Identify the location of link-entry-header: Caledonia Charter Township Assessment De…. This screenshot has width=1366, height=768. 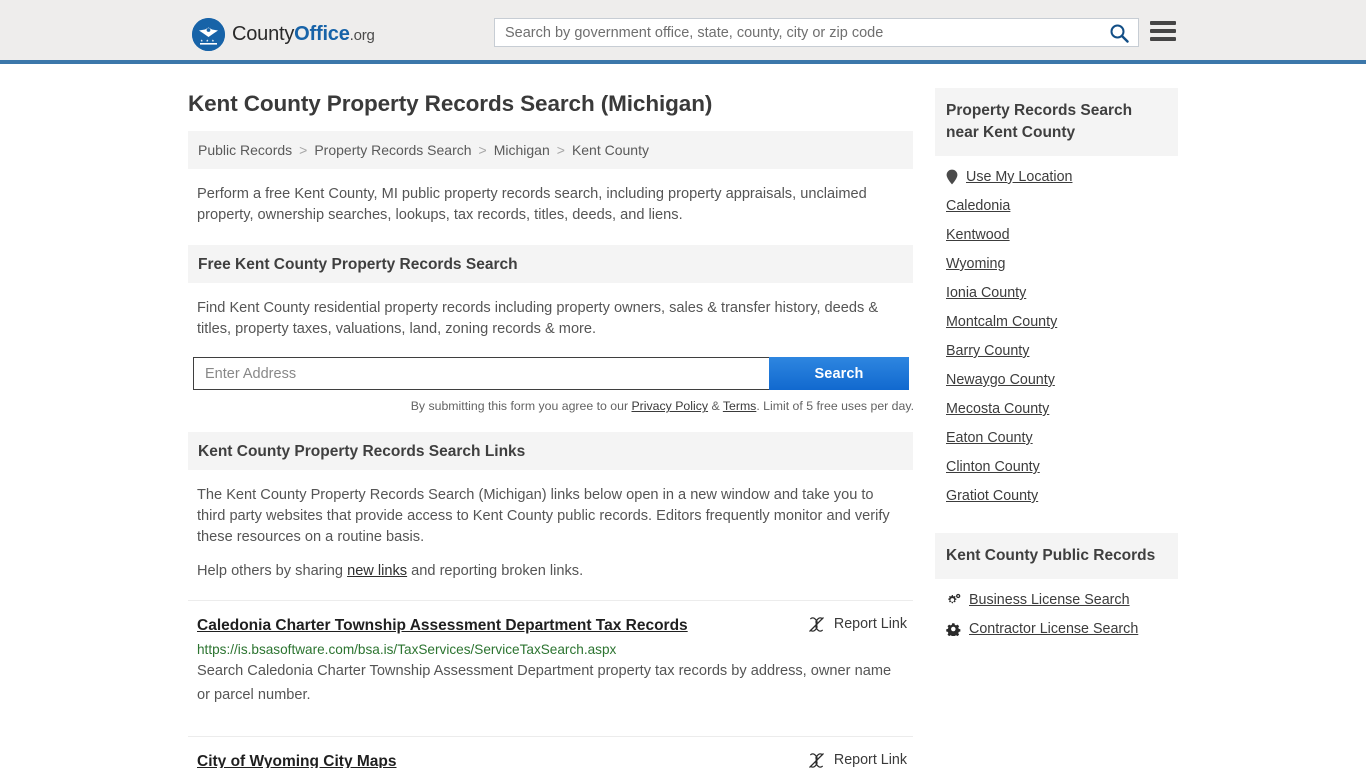
(555, 626).